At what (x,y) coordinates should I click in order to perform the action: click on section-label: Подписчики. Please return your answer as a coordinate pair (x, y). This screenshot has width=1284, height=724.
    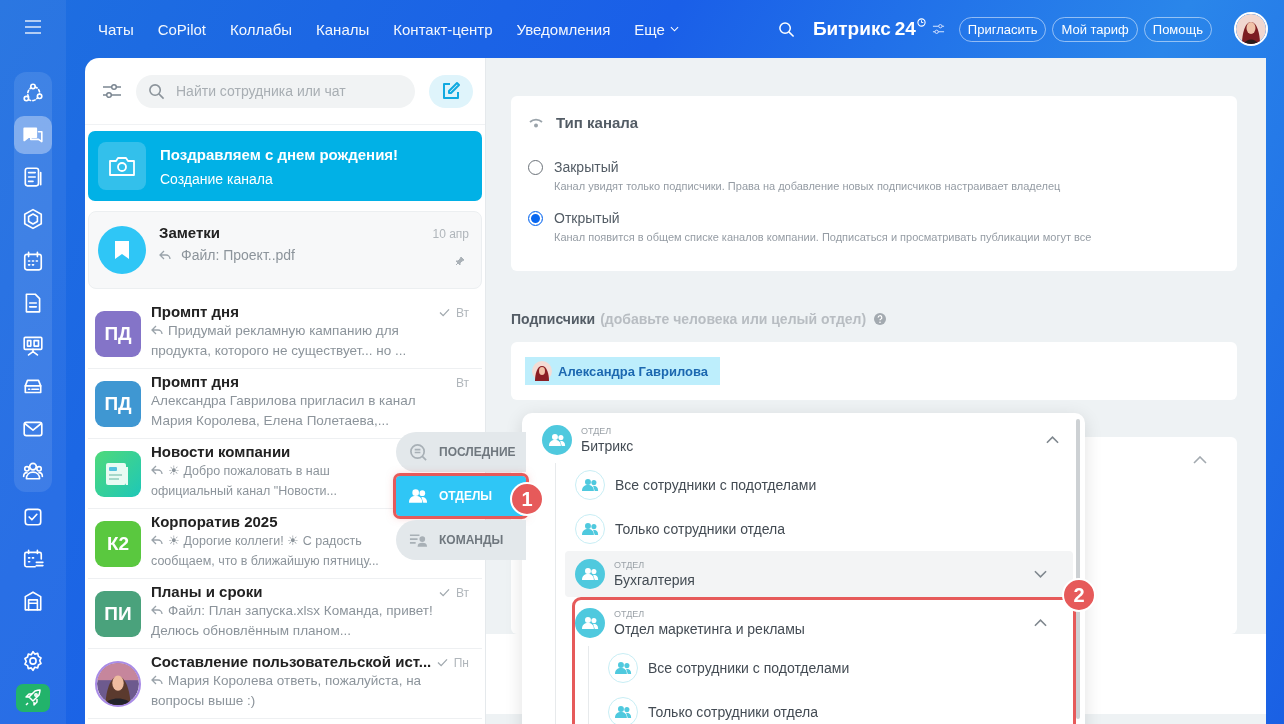
    Looking at the image, I should click on (553, 319).